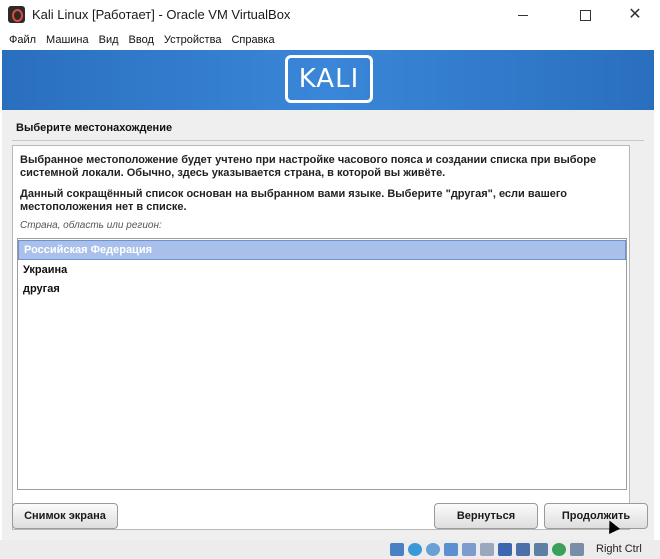 This screenshot has width=660, height=559. What do you see at coordinates (193, 40) in the screenshot?
I see `menu-devices: Устройства` at bounding box center [193, 40].